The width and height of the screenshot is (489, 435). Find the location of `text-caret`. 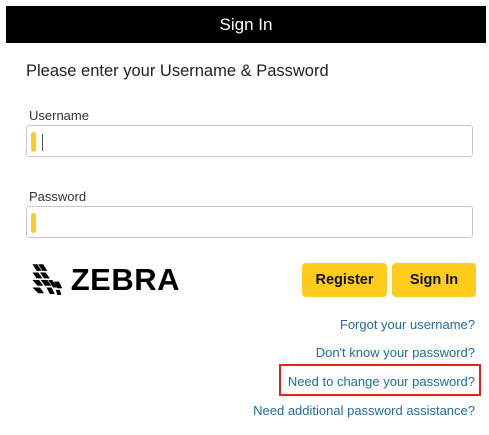

text-caret is located at coordinates (42, 142).